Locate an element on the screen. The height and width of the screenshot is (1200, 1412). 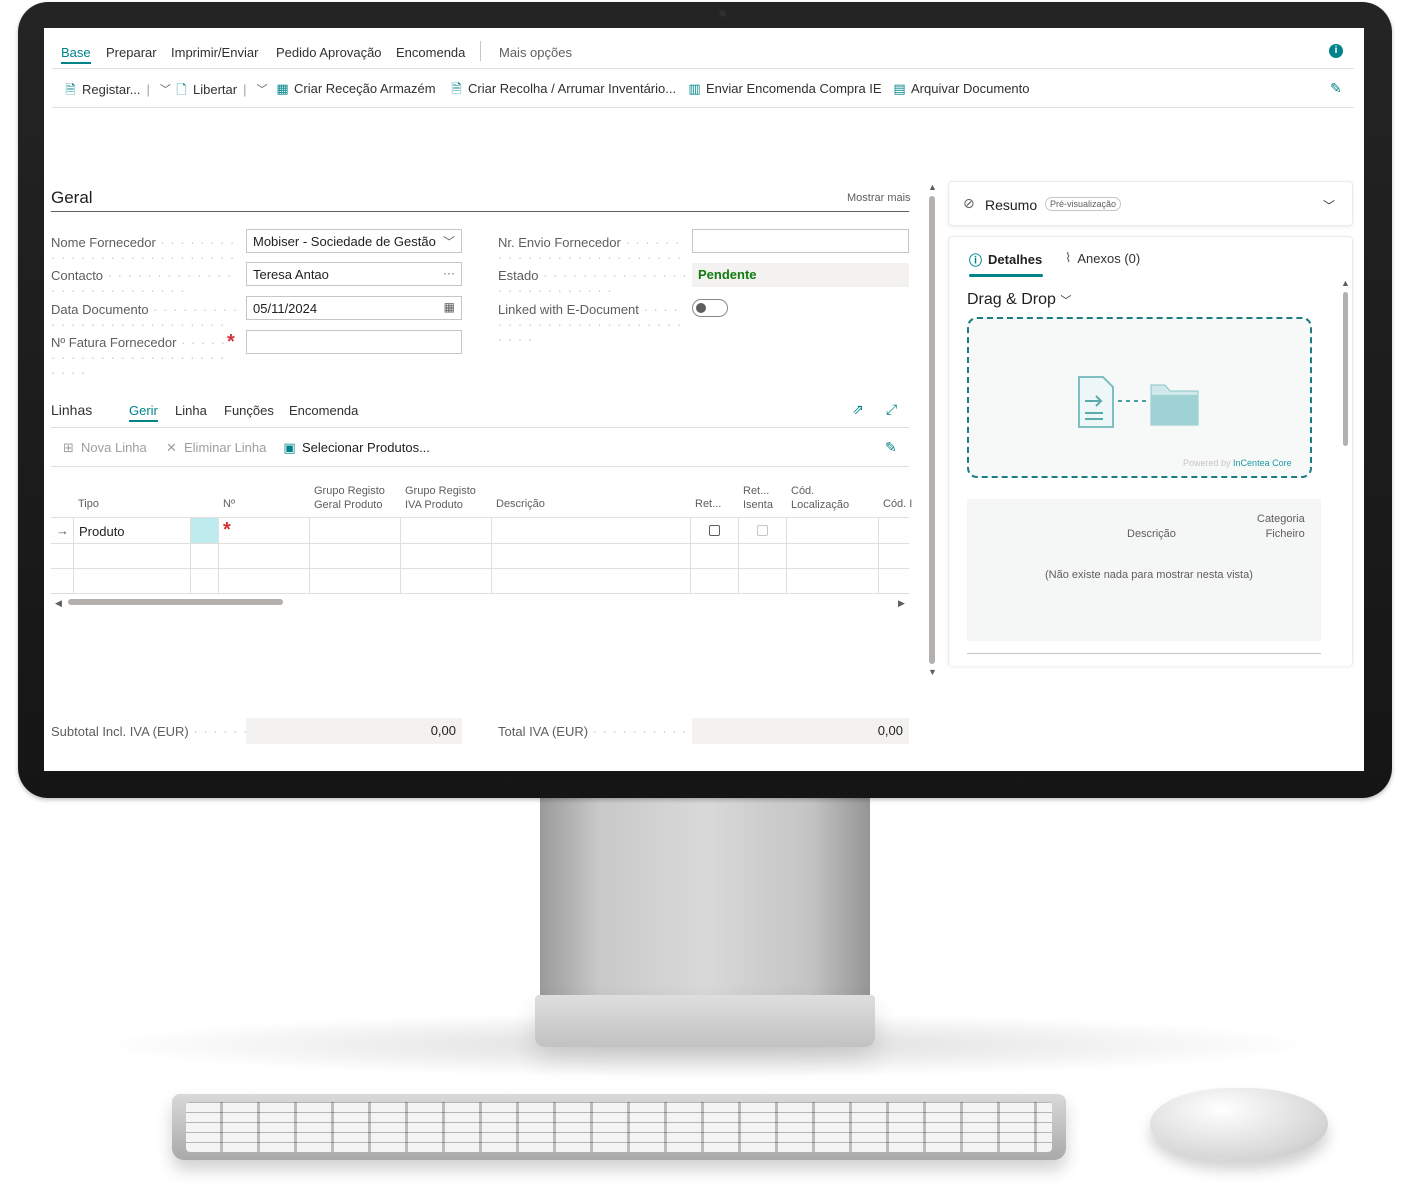
details-tab: ⓘ Detalhes is located at coordinates (1005, 259).